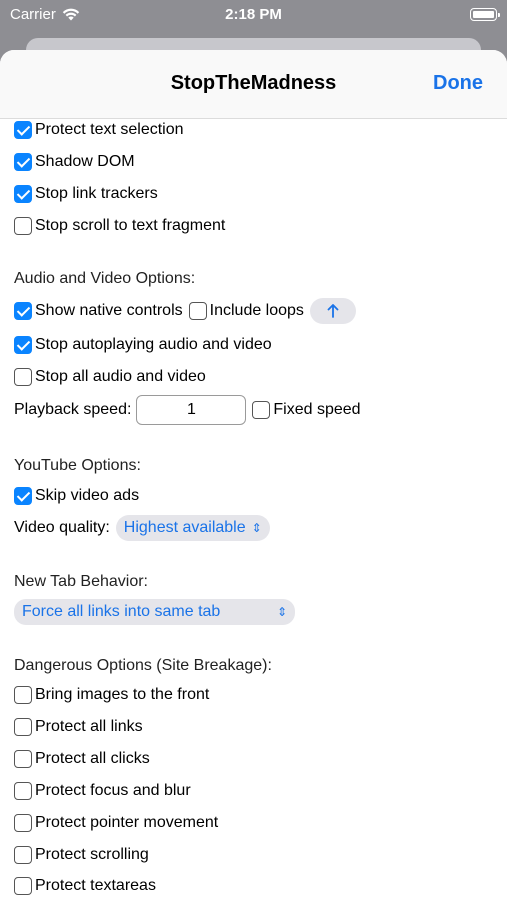 This screenshot has width=507, height=900. I want to click on video-quality-value: Highest available, so click(184, 527).